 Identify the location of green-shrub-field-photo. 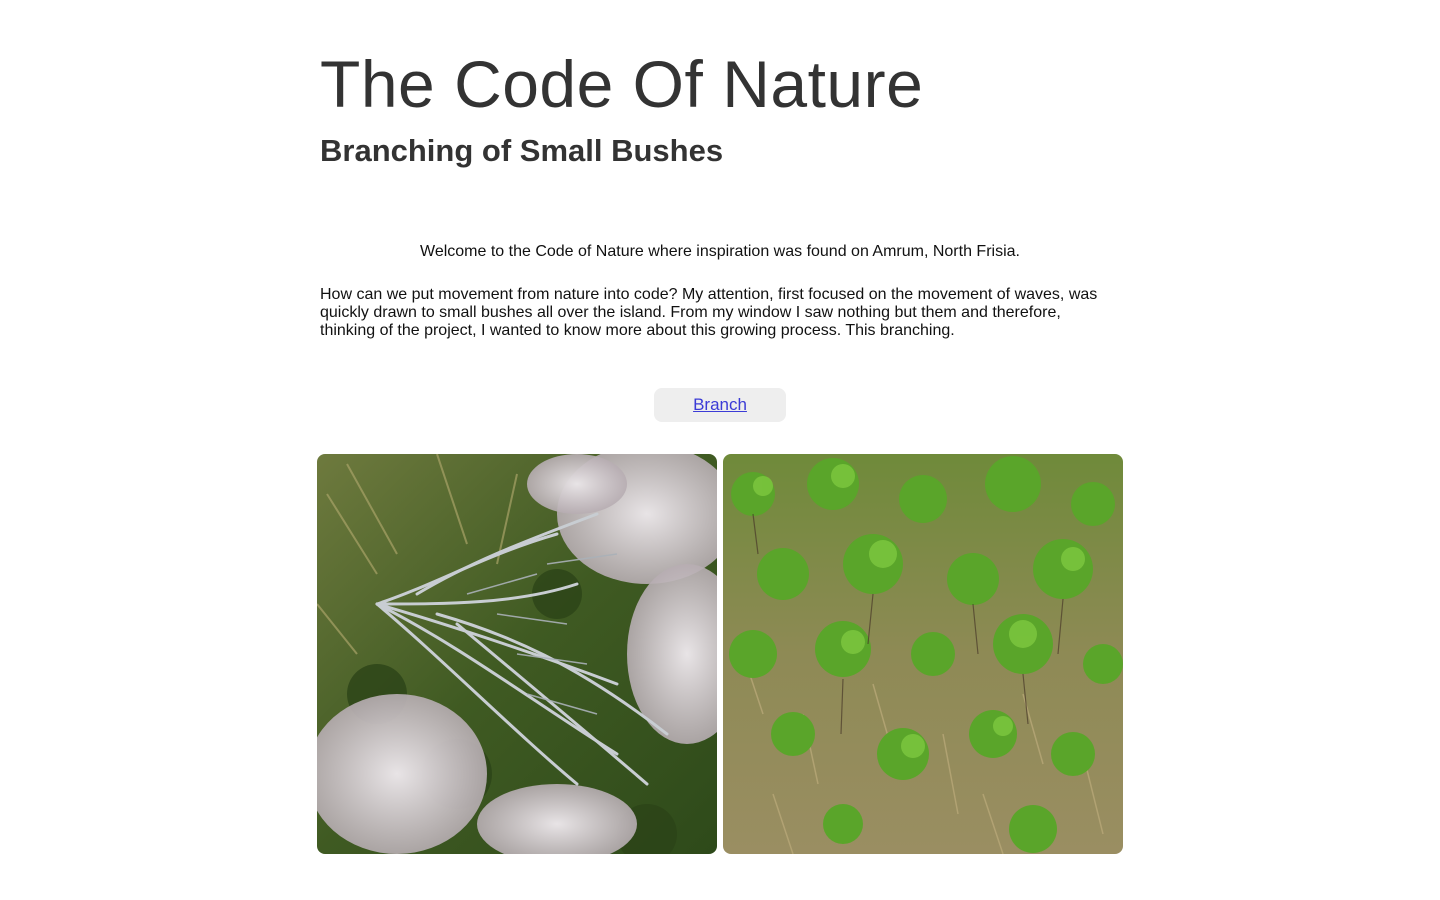
(923, 654).